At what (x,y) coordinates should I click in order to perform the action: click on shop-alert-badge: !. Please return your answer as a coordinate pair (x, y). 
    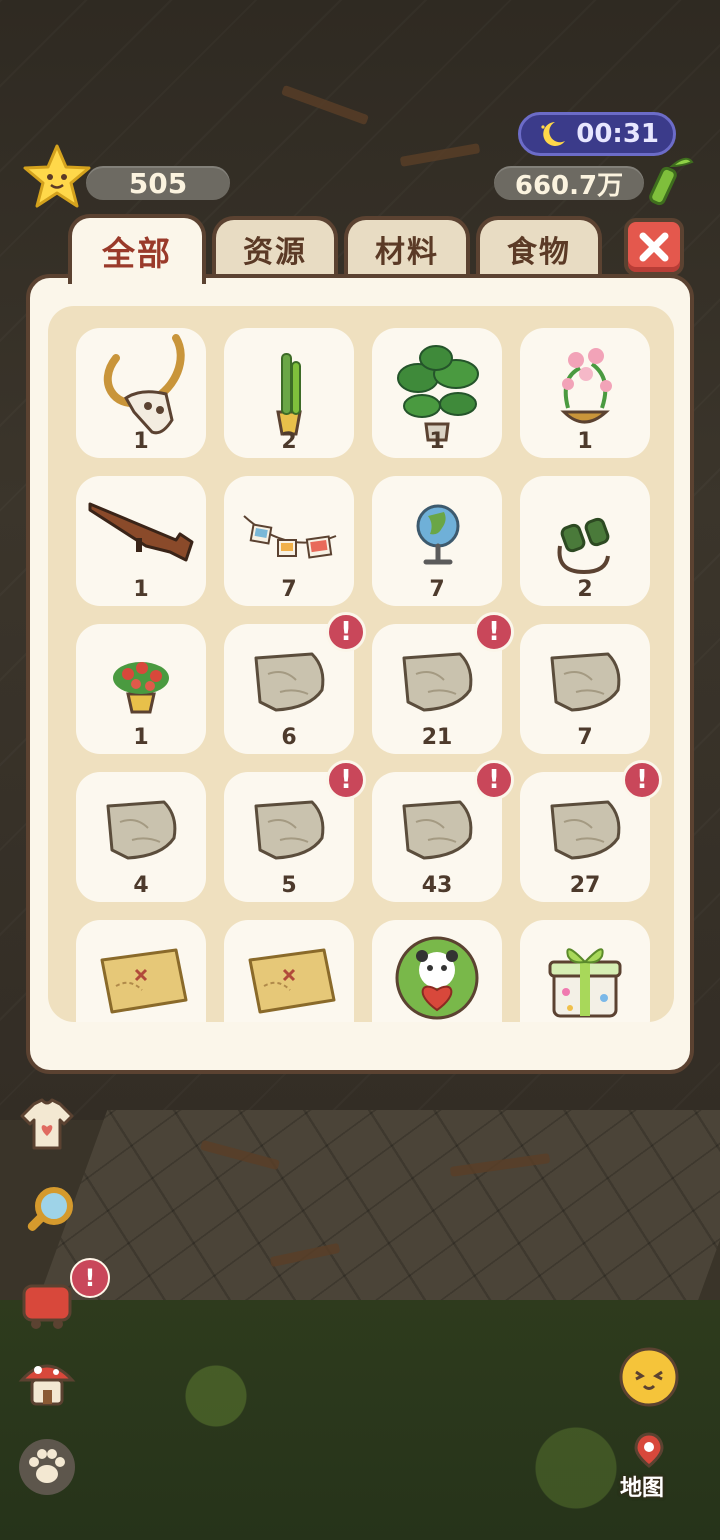
    Looking at the image, I should click on (90, 1278).